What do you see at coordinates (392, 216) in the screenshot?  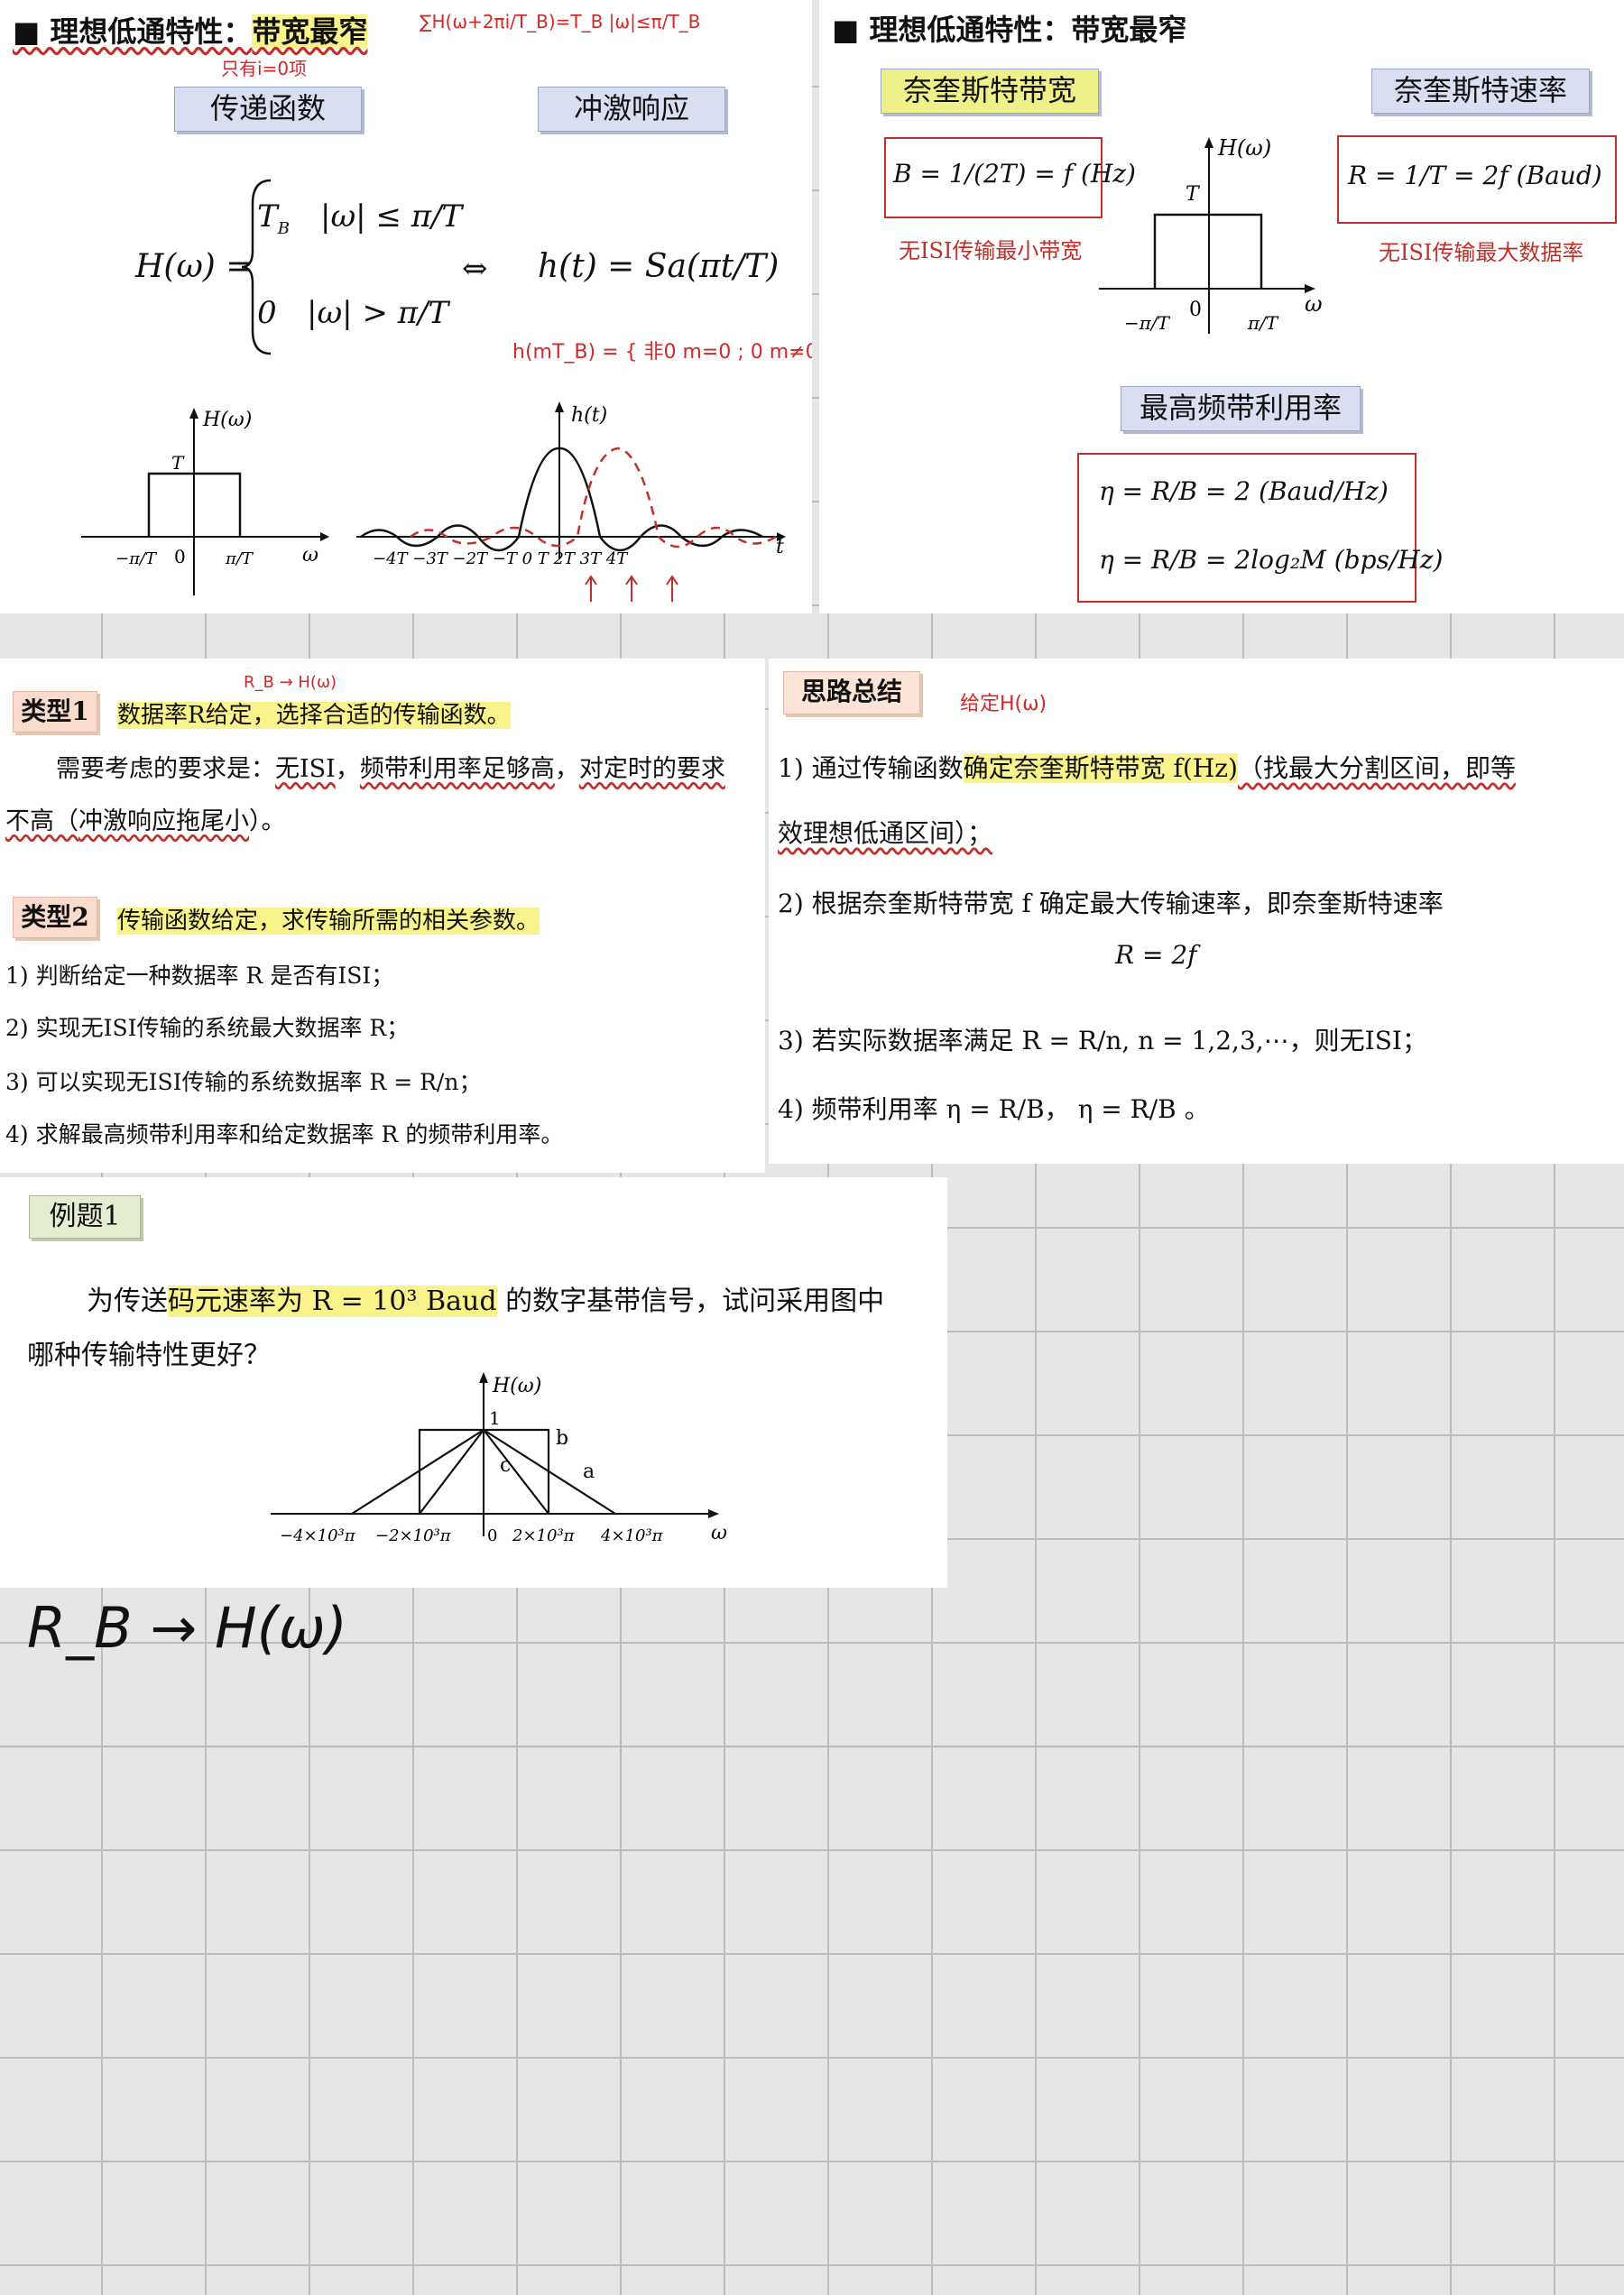 I see `case1-condition: |ω| ≤ π/T` at bounding box center [392, 216].